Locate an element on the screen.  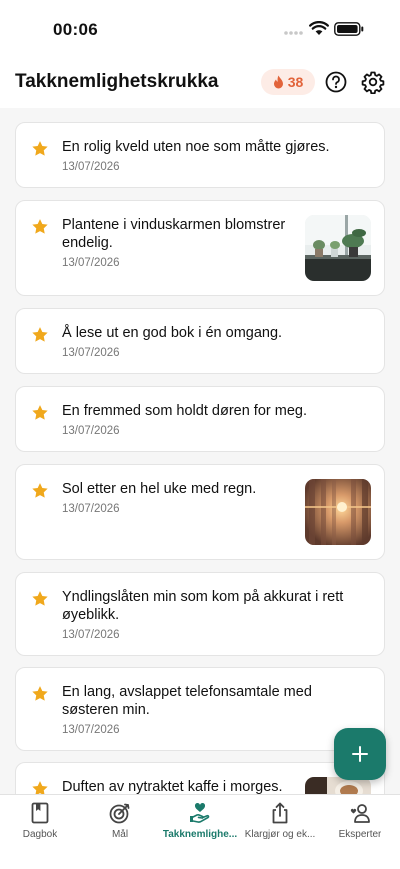
streak-badge: 38 is located at coordinates (288, 82).